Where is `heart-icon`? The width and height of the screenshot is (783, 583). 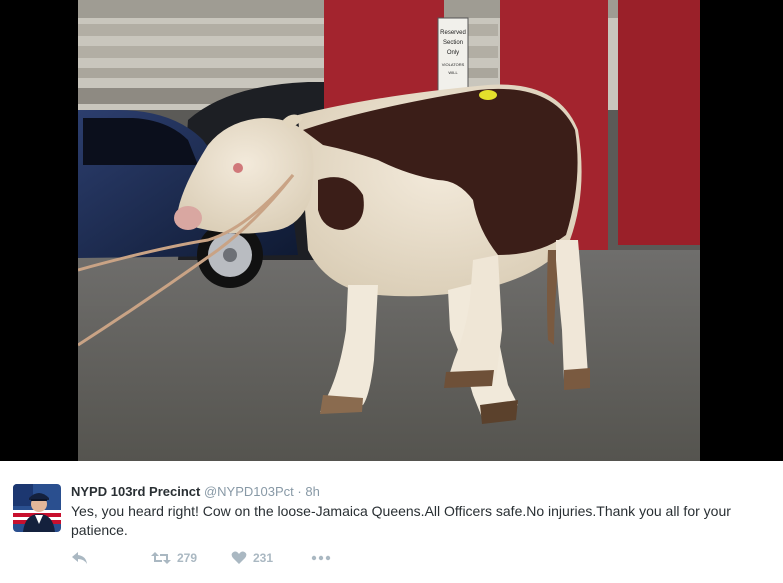 heart-icon is located at coordinates (239, 557).